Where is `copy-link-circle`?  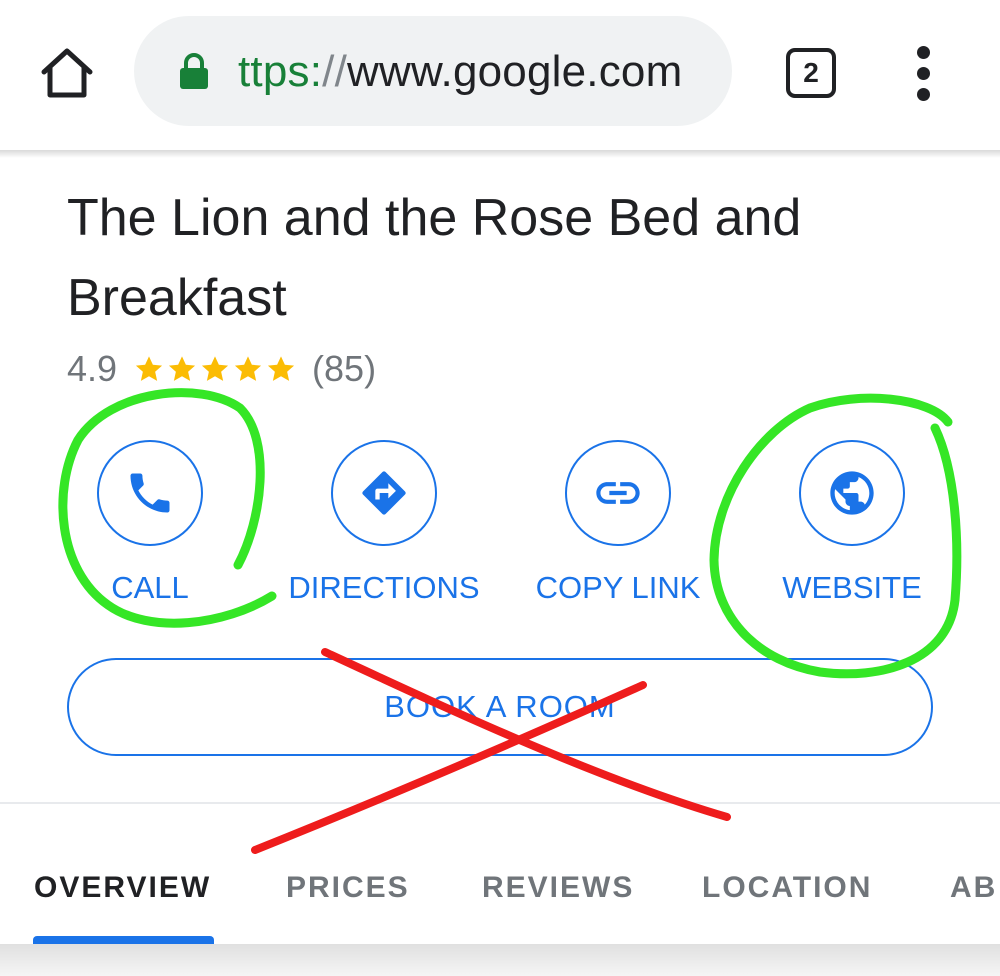
copy-link-circle is located at coordinates (618, 493).